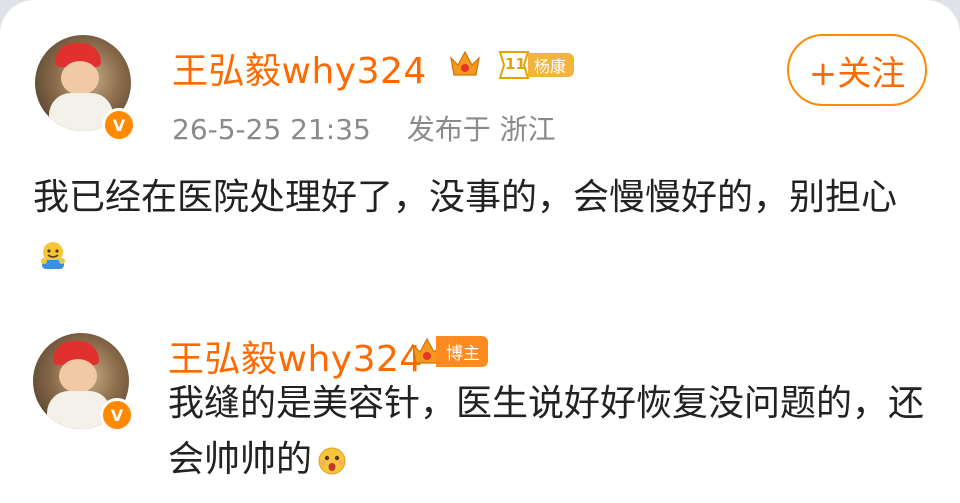  What do you see at coordinates (551, 65) in the screenshot?
I see `fan-badge-name: 杨康` at bounding box center [551, 65].